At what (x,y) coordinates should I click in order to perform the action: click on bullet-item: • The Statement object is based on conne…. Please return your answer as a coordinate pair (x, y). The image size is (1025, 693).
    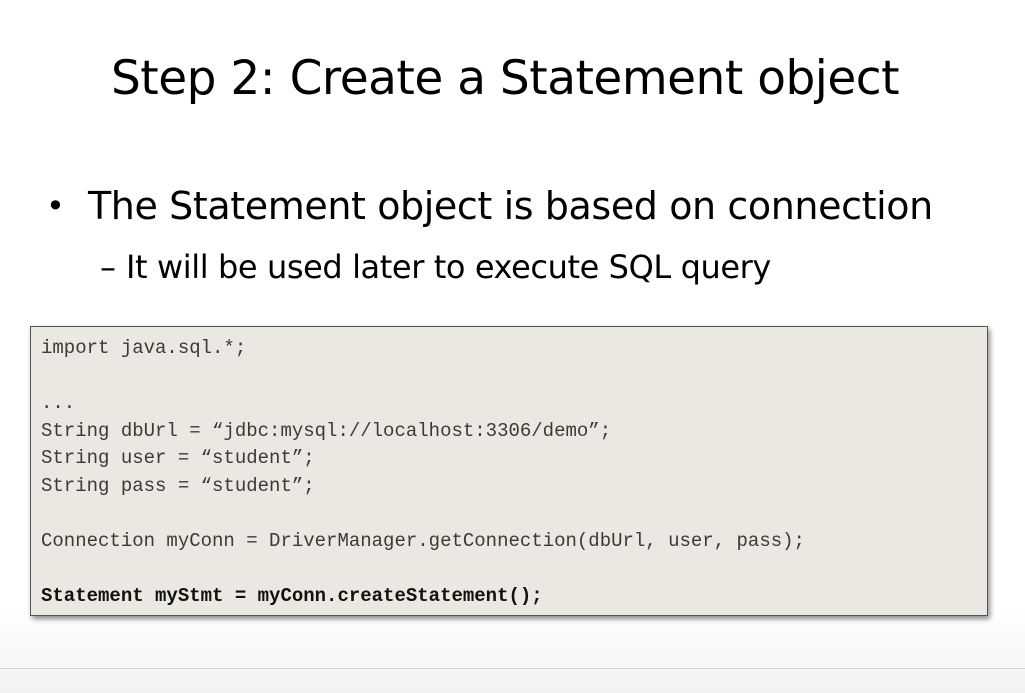
    Looking at the image, I should click on (489, 206).